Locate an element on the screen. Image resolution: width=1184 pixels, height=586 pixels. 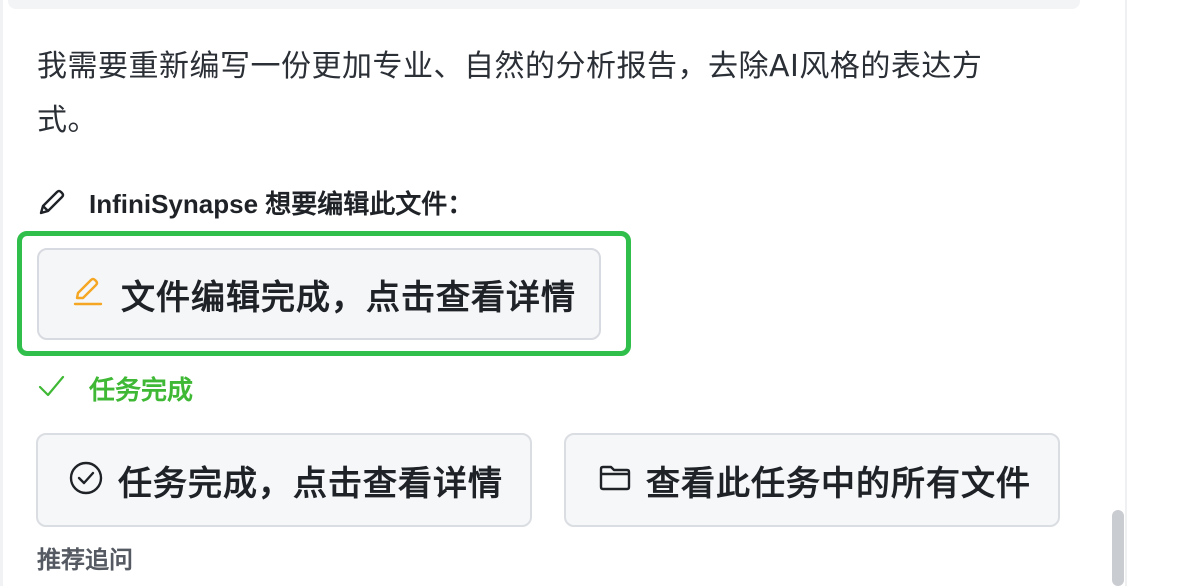
panel-divider is located at coordinates (1126, 293).